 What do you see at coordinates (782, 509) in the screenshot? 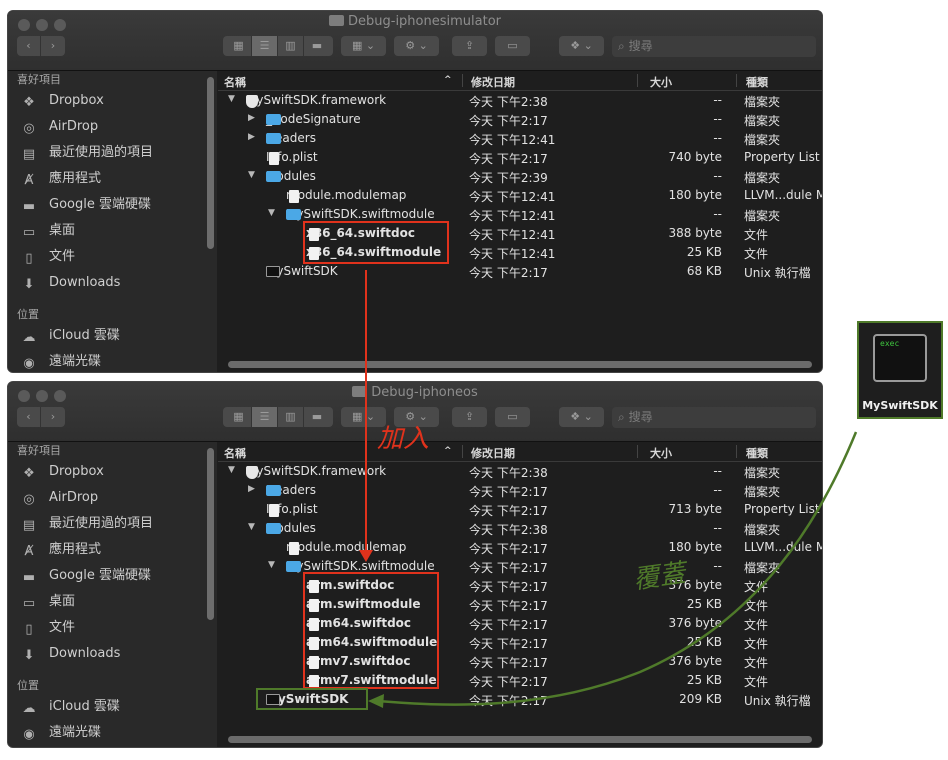
I see `file-kind: Property List` at bounding box center [782, 509].